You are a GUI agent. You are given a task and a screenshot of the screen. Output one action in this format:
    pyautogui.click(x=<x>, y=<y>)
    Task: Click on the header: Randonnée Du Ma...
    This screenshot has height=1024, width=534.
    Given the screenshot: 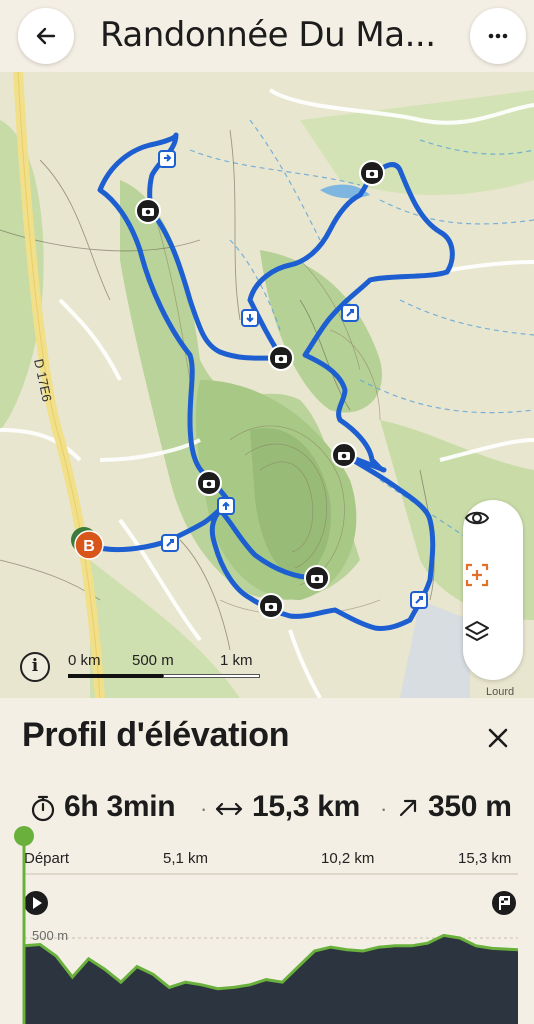 What is the action you would take?
    pyautogui.click(x=267, y=36)
    